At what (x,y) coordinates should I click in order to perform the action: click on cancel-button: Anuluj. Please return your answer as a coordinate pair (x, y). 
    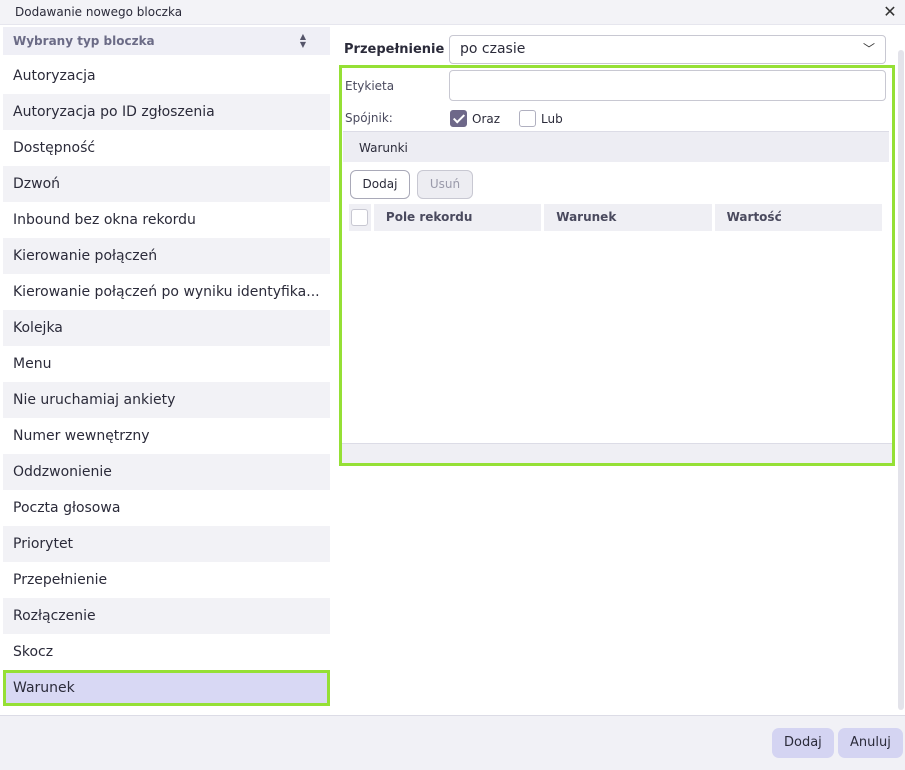
    Looking at the image, I should click on (870, 743).